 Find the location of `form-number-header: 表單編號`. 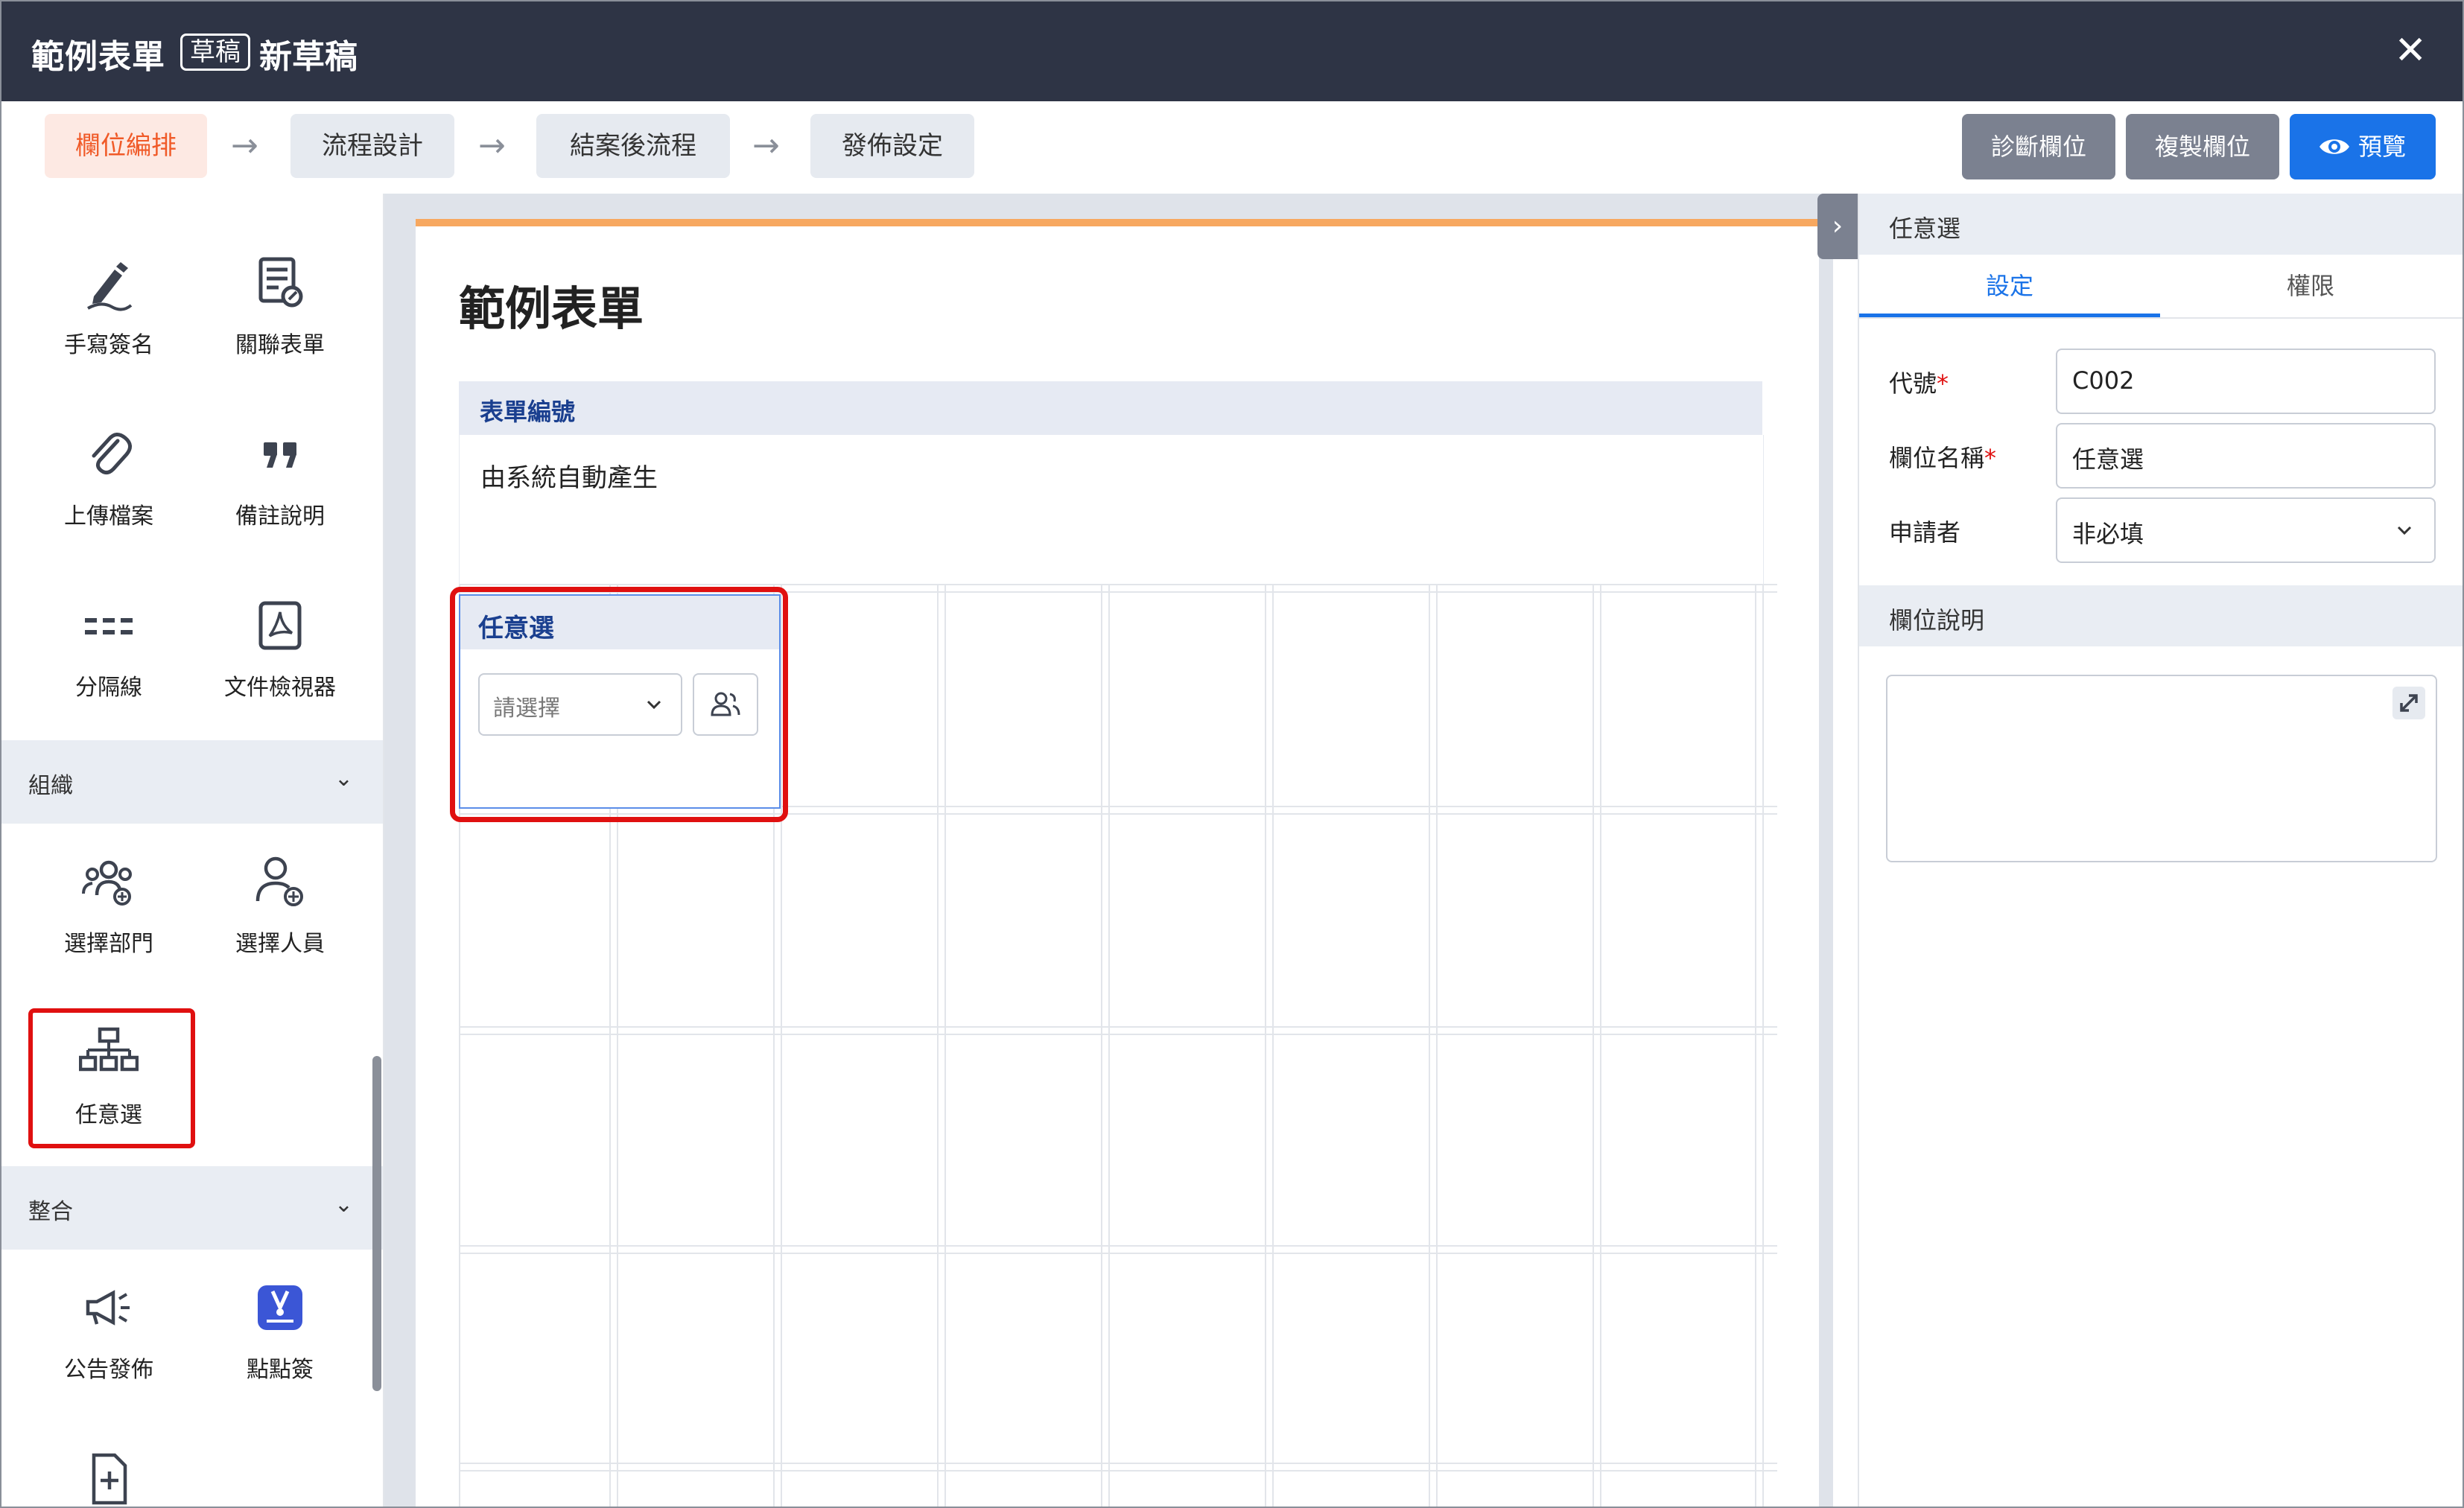

form-number-header: 表單編號 is located at coordinates (1110, 408).